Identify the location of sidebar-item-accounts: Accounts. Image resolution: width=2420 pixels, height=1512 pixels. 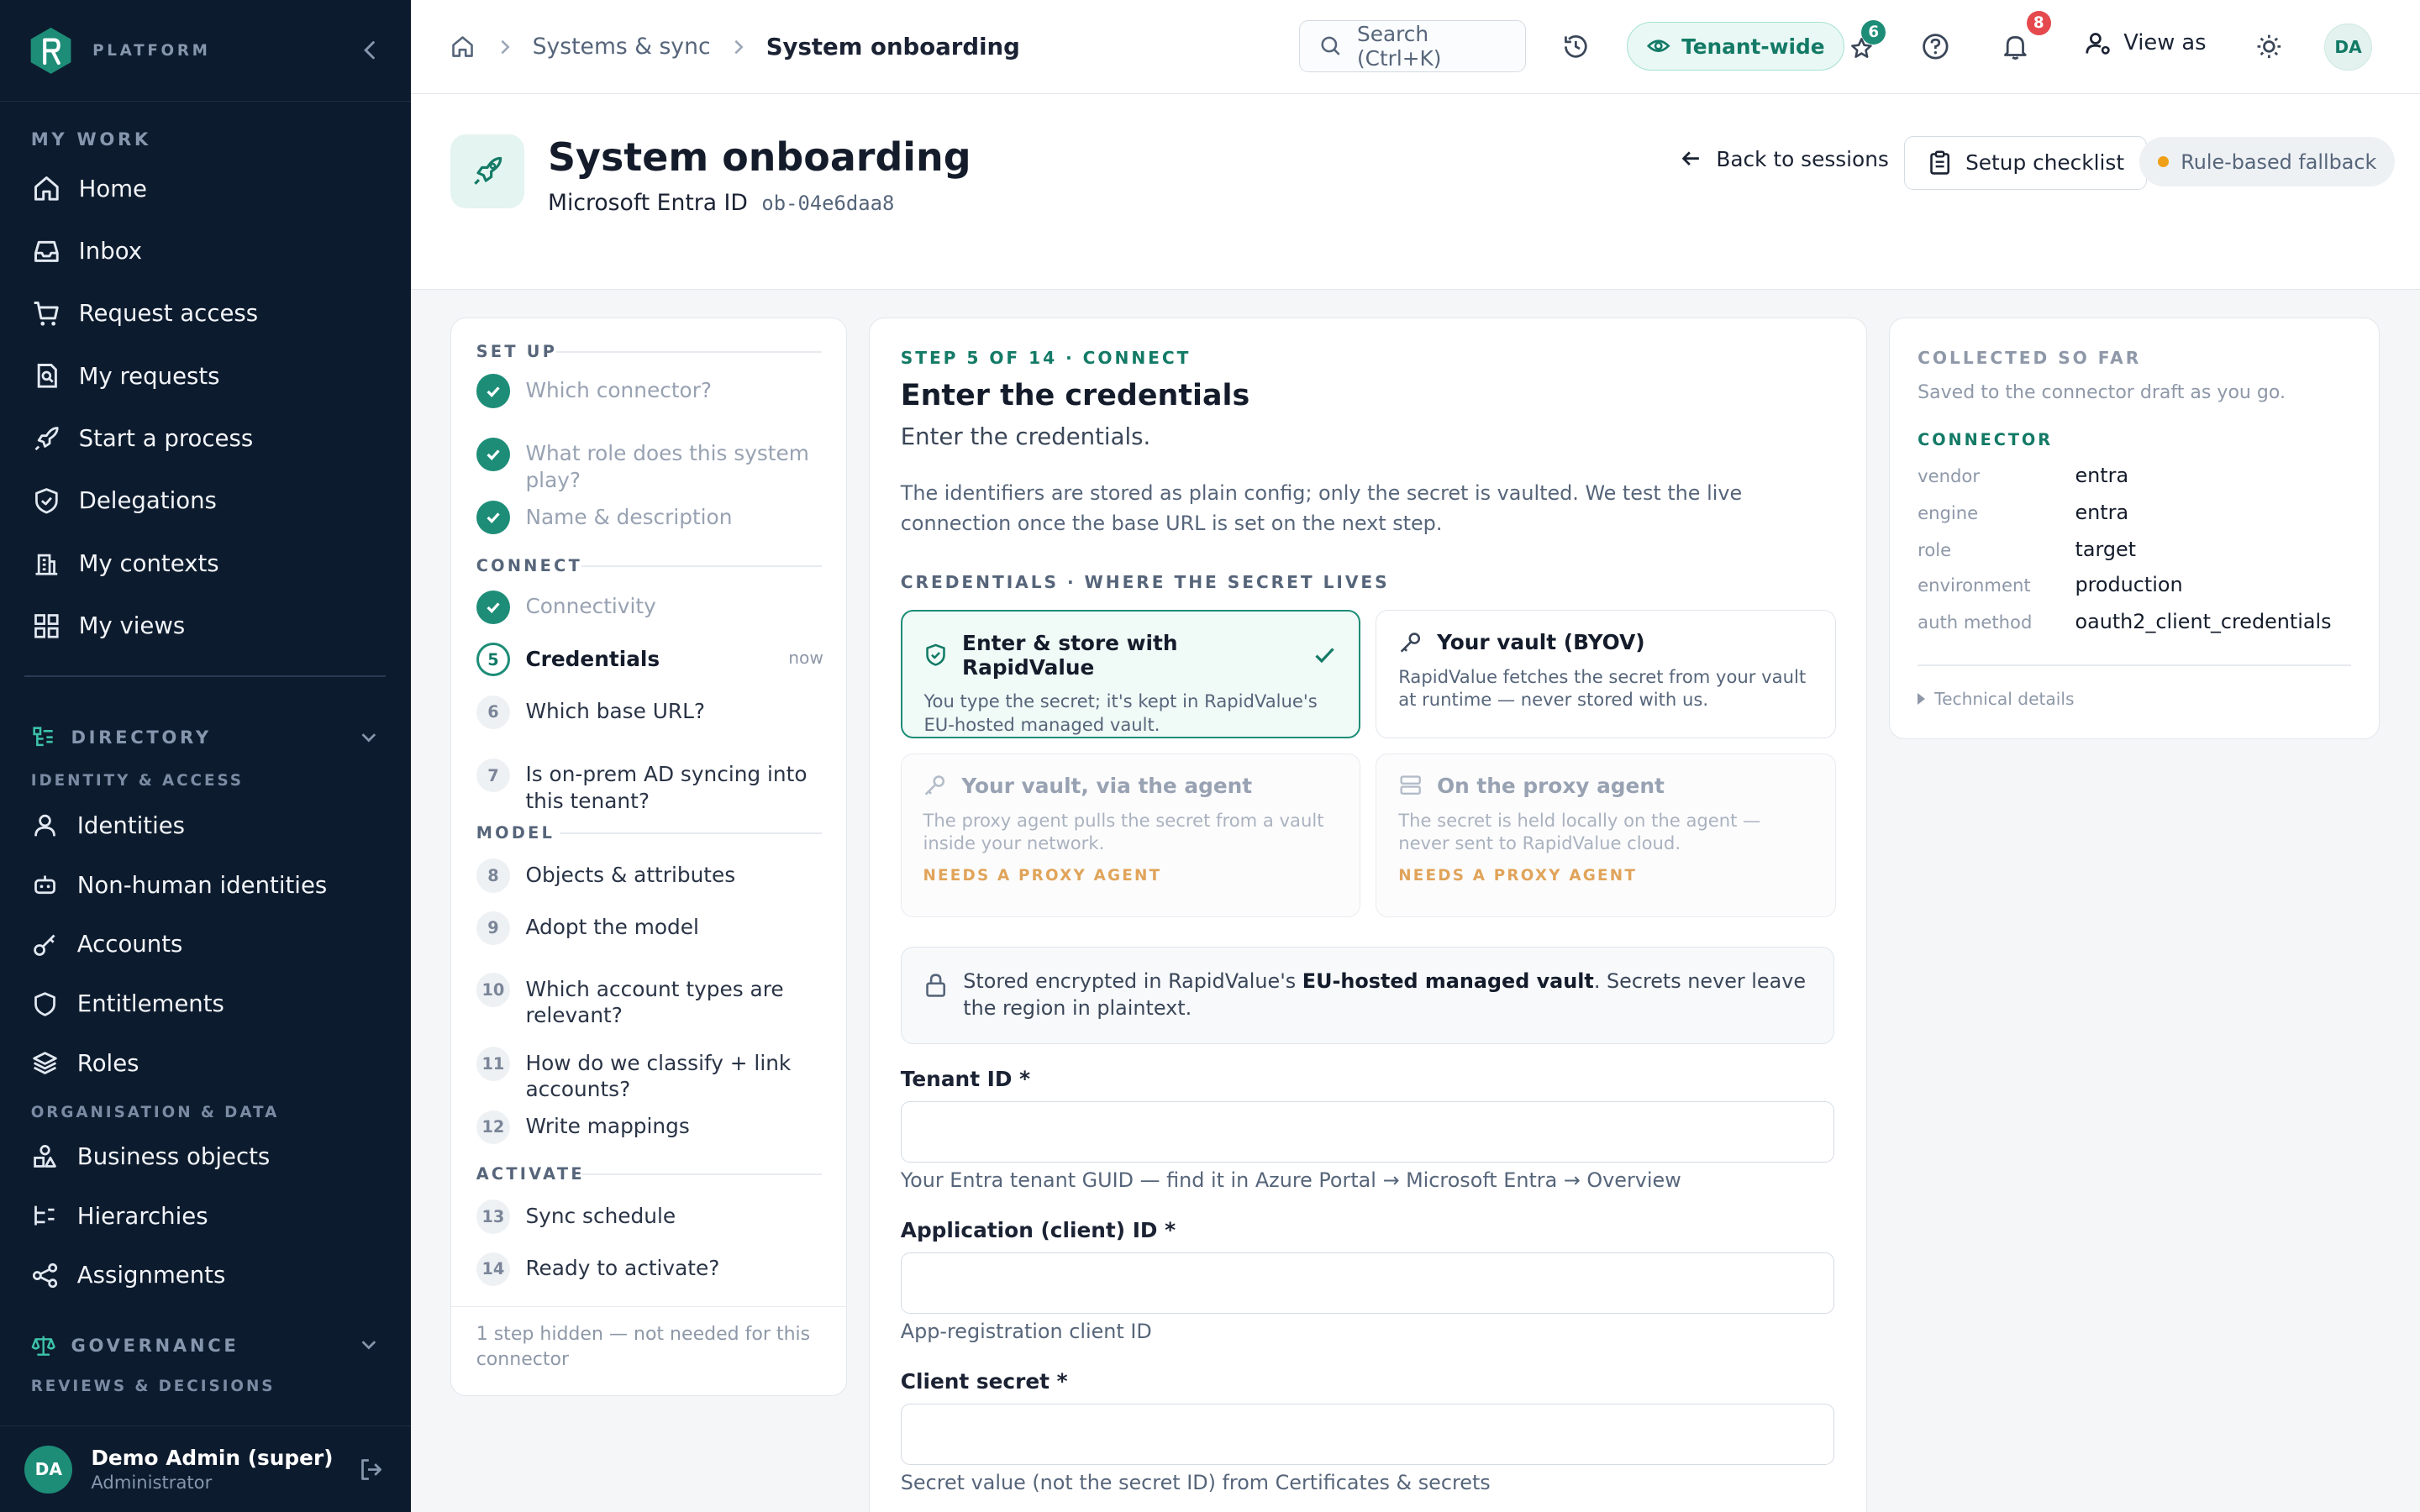
(206, 944).